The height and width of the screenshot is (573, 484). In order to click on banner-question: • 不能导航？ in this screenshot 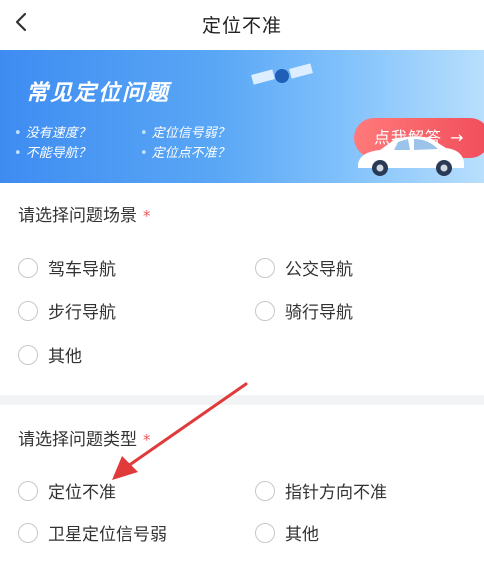, I will do `click(52, 153)`.